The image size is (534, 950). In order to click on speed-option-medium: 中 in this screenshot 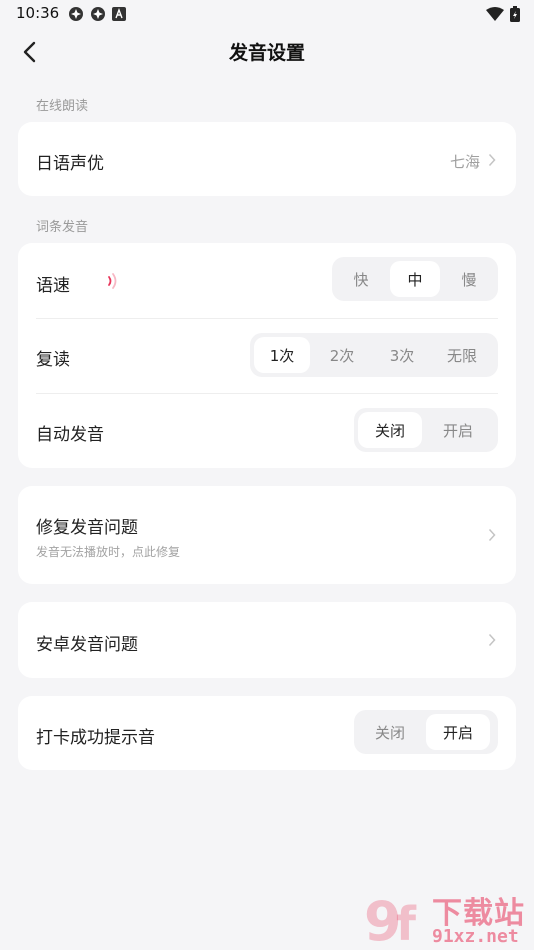, I will do `click(415, 279)`.